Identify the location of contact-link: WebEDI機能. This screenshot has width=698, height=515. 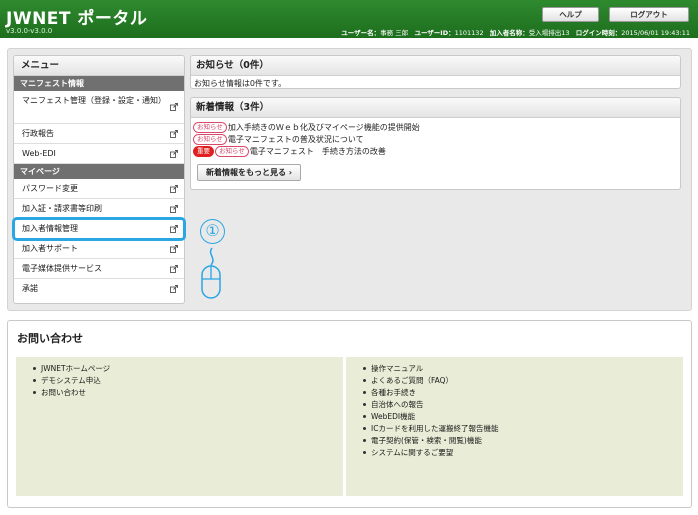
(523, 417).